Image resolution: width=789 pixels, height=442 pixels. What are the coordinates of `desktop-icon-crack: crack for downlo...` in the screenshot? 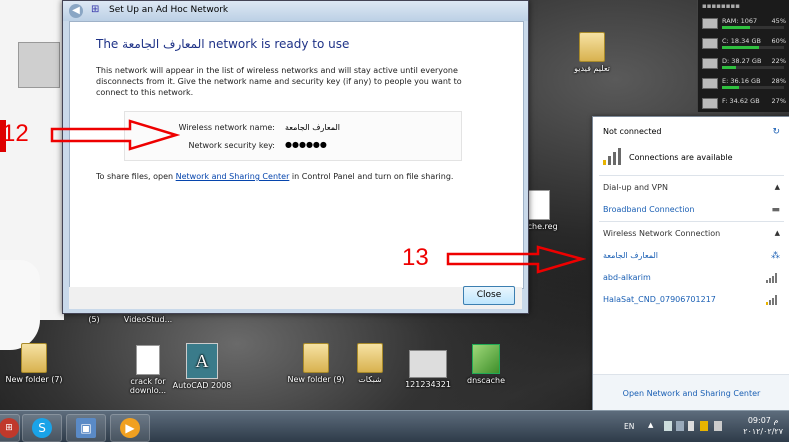 It's located at (148, 370).